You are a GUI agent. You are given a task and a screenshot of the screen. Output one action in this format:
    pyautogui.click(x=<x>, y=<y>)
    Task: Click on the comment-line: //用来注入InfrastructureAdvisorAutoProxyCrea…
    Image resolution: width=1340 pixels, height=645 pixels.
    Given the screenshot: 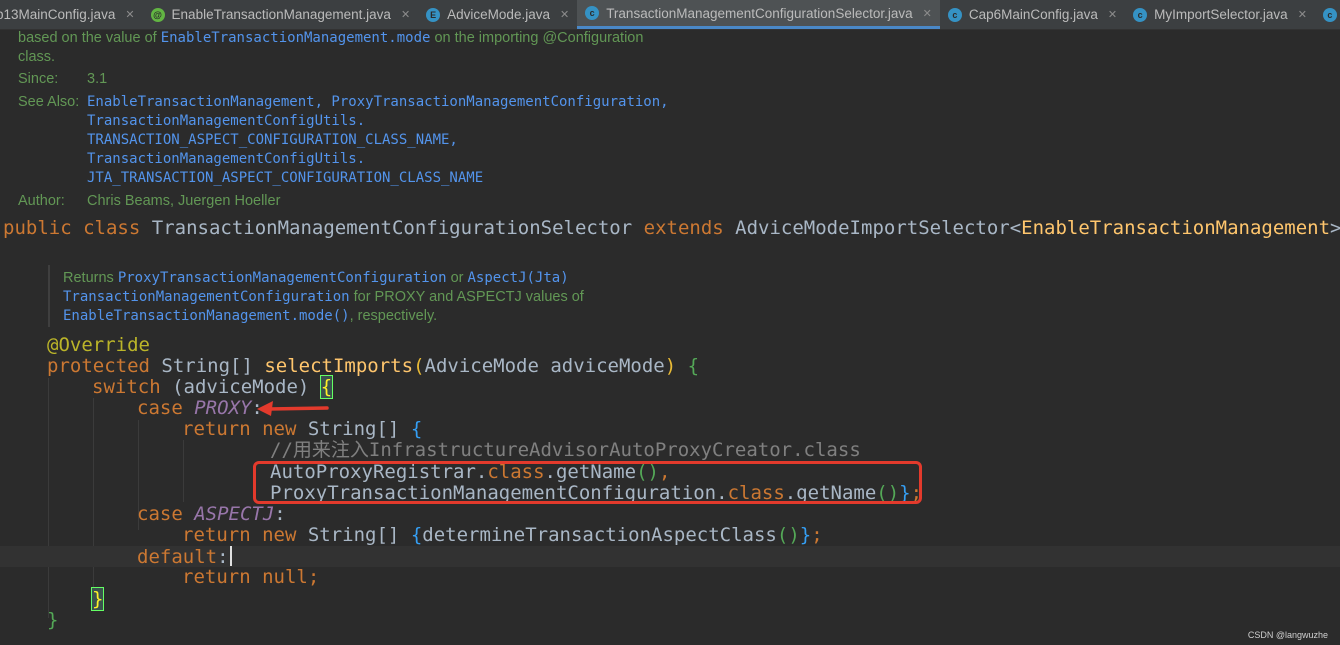 What is the action you would take?
    pyautogui.click(x=565, y=450)
    